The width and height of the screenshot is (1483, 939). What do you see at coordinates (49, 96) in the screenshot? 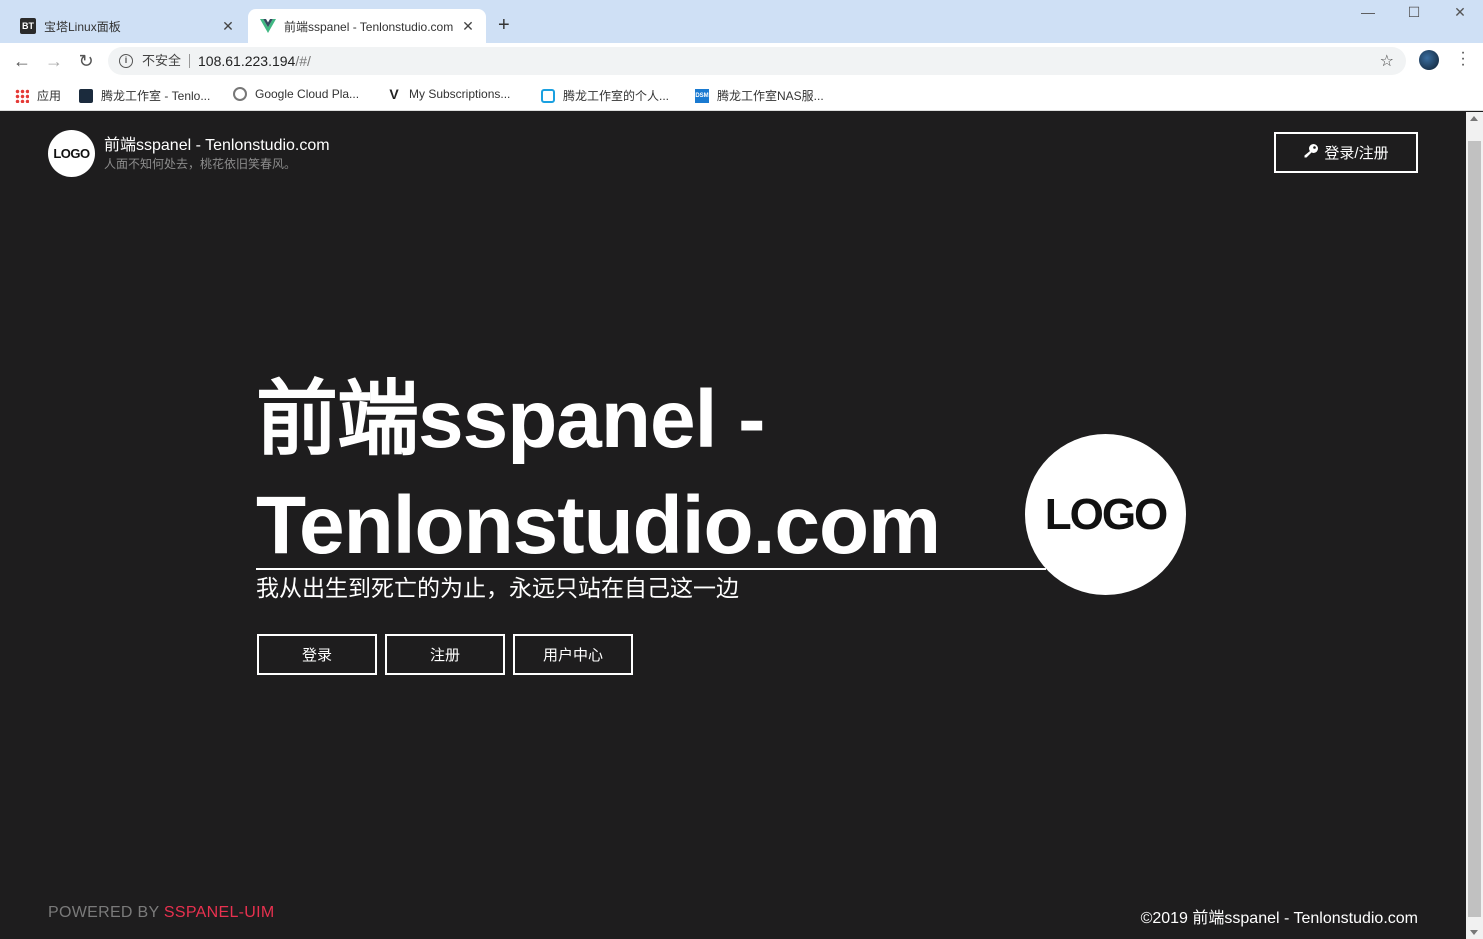
I see `bookmark-label: 应用` at bounding box center [49, 96].